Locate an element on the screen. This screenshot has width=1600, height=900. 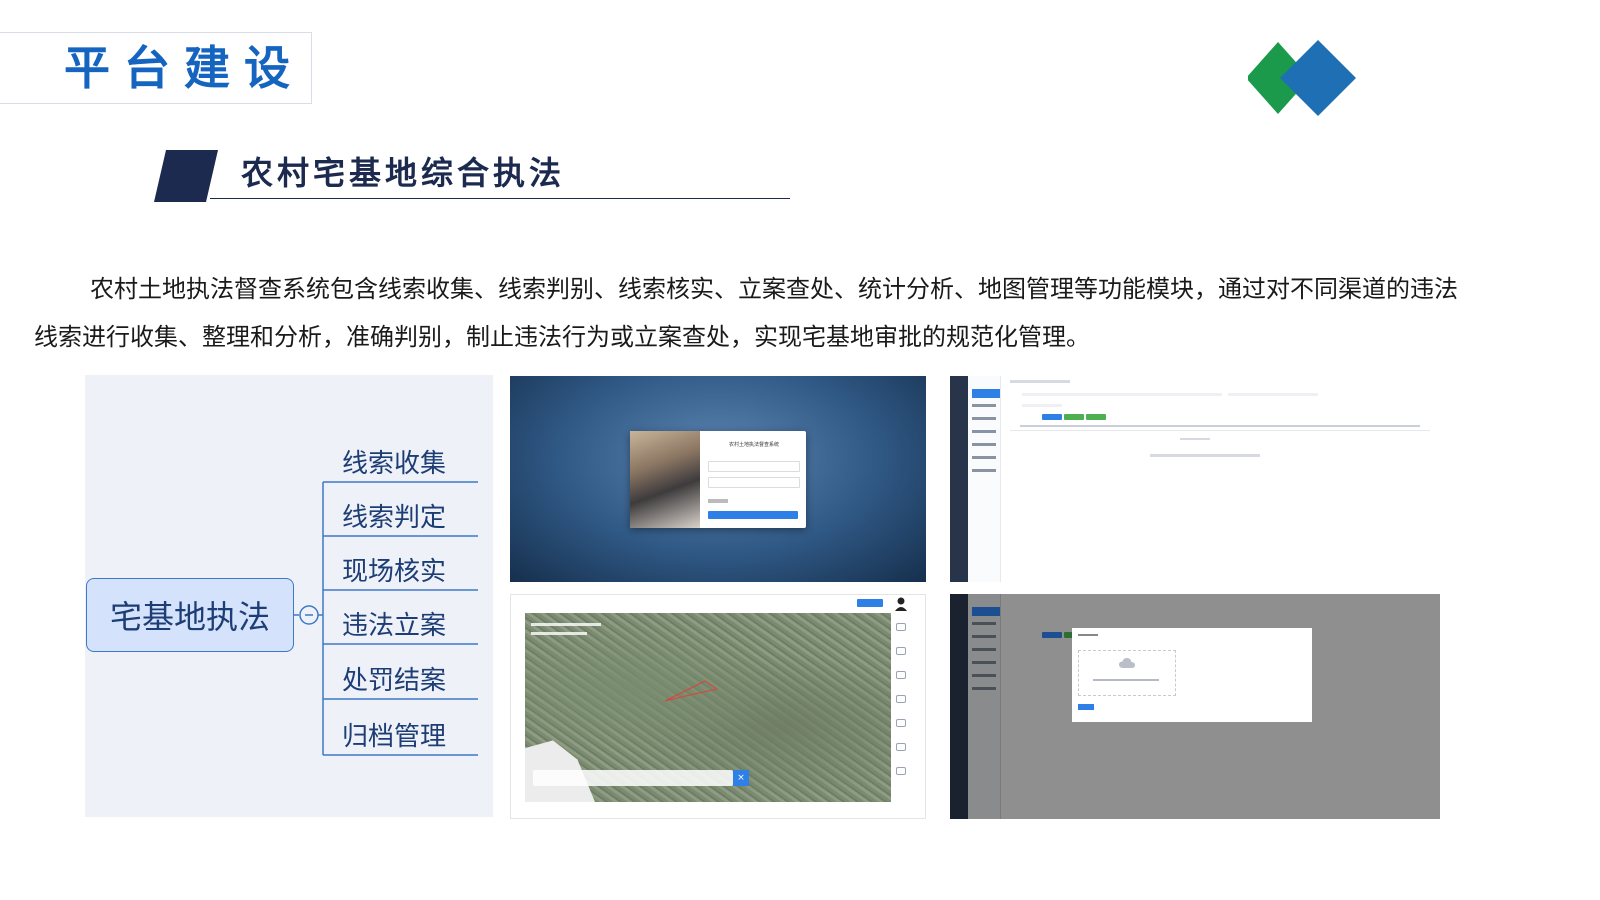
map-screenshot: × is located at coordinates (718, 706).